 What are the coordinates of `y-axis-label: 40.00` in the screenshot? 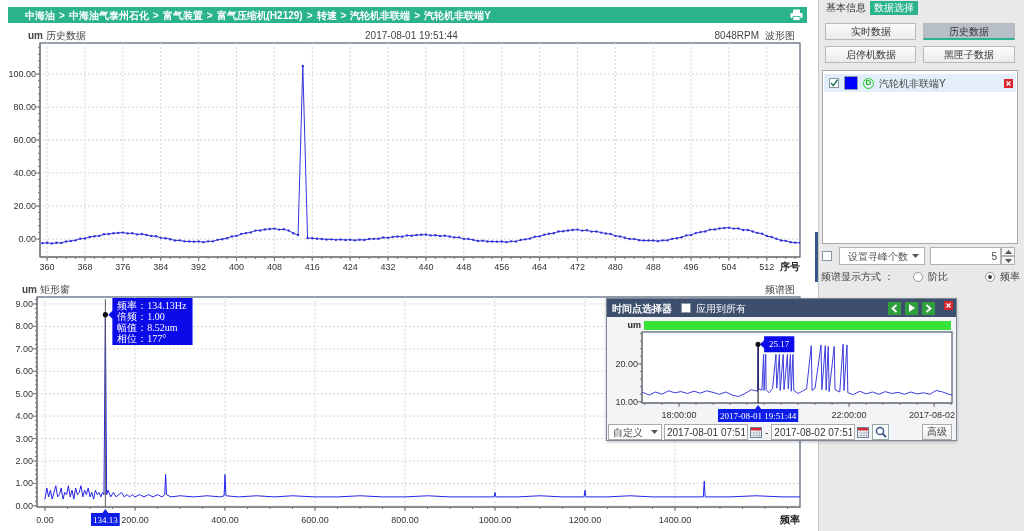 It's located at (24, 173).